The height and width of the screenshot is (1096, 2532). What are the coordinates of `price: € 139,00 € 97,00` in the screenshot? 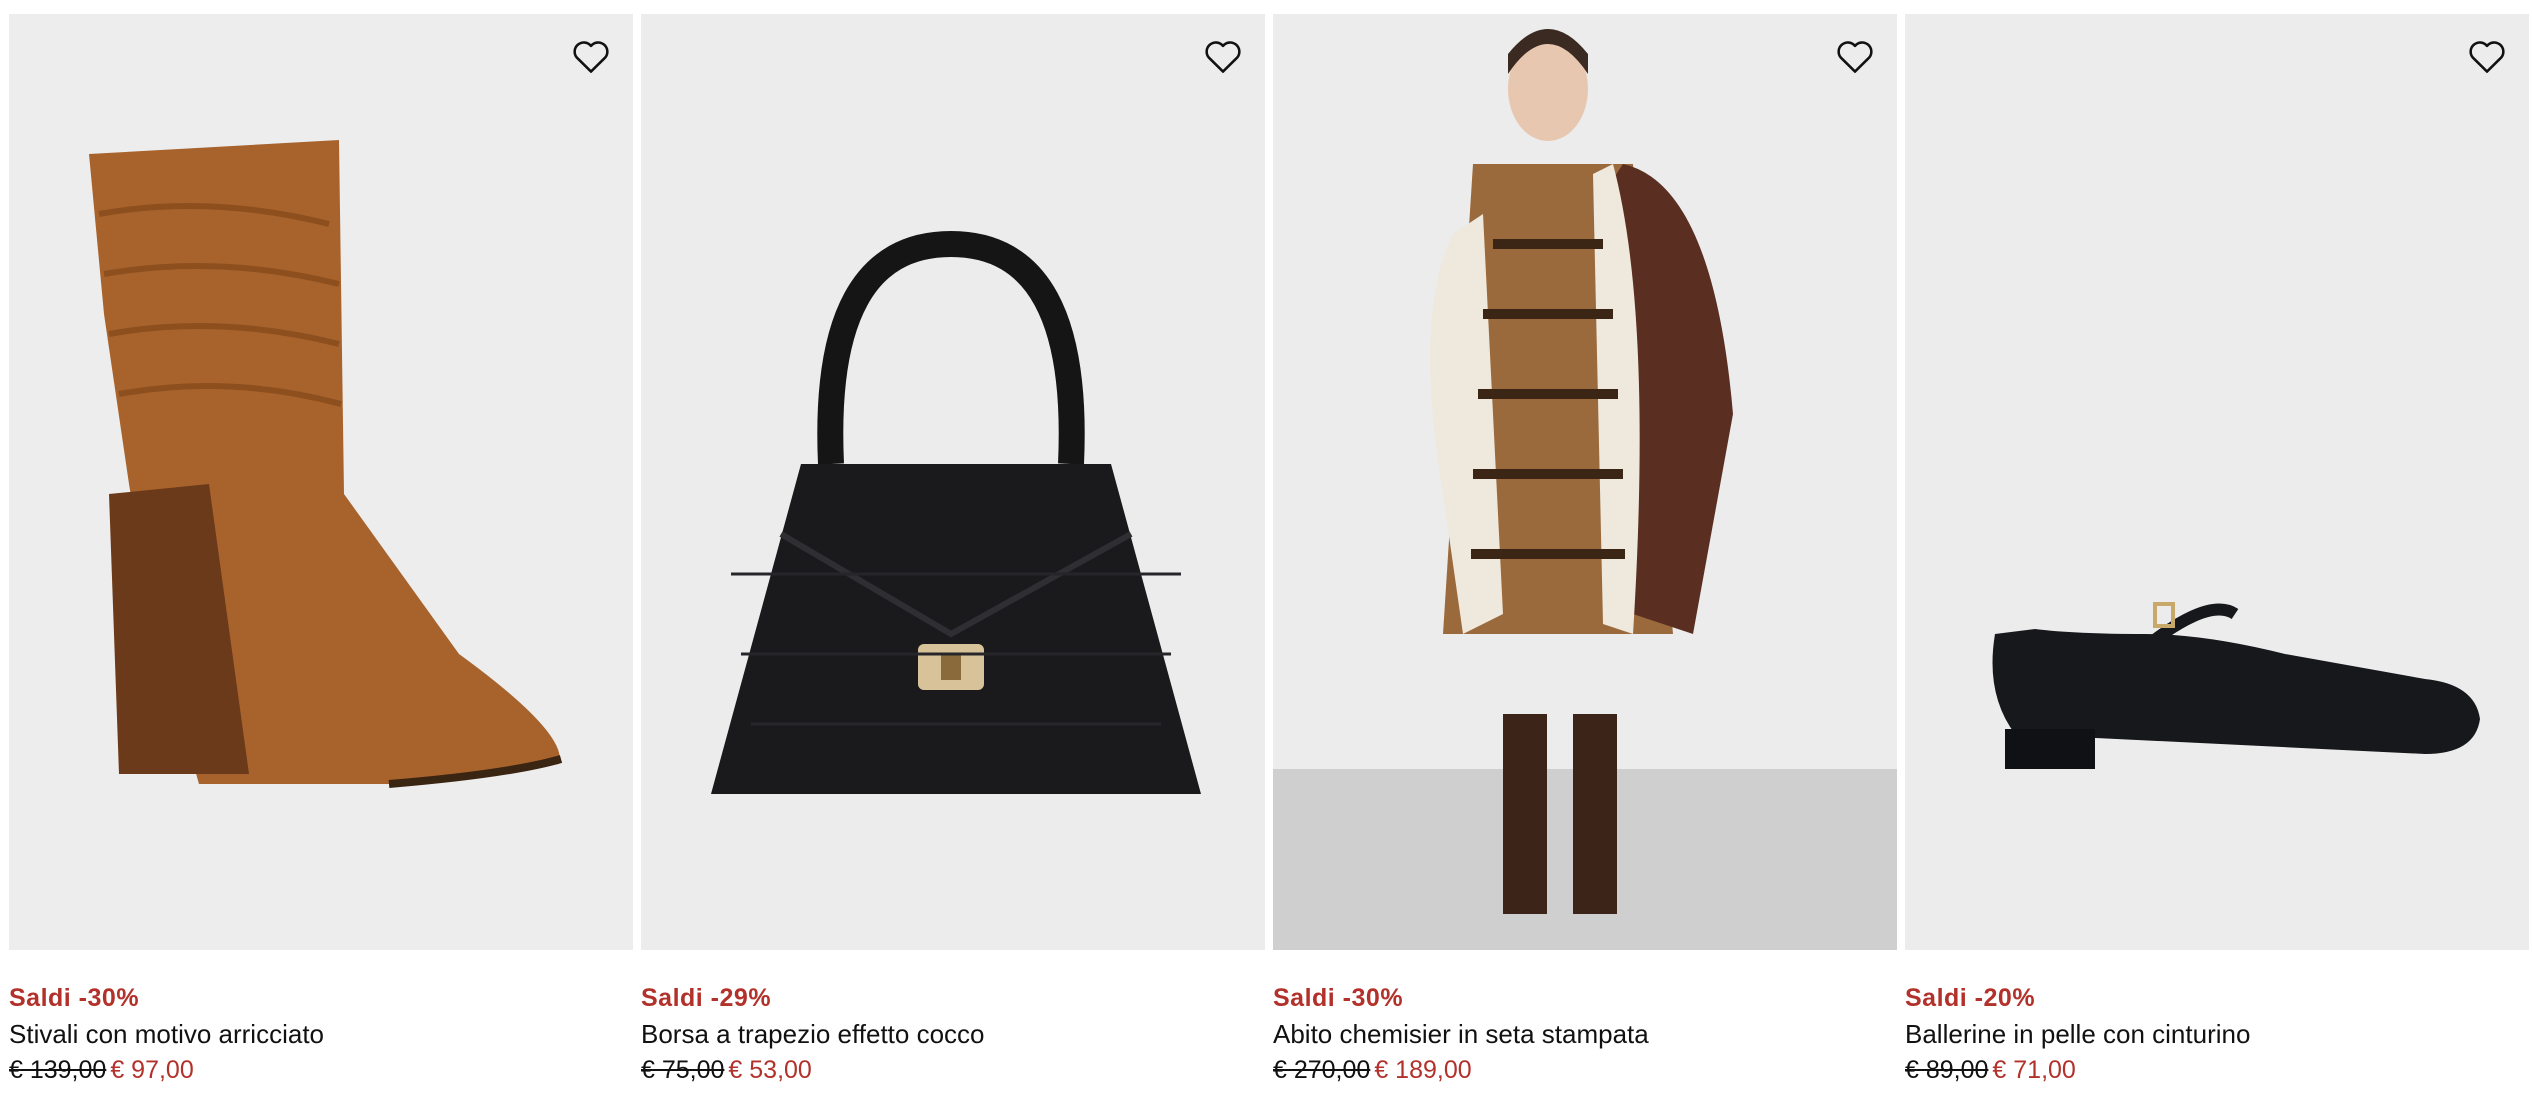 It's located at (321, 1070).